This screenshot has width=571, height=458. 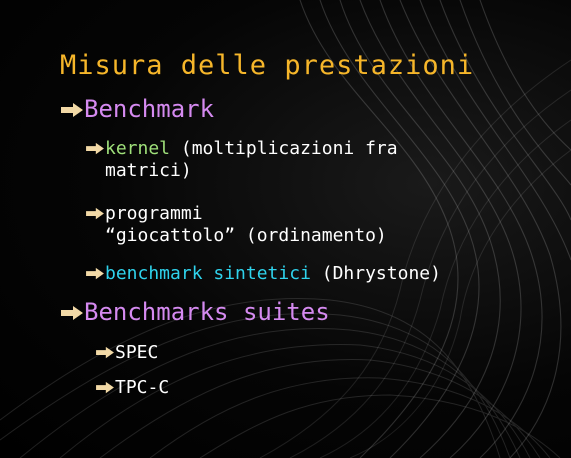 I want to click on toy-programs-line2: “giocattolo” (ordinamento), so click(x=246, y=235).